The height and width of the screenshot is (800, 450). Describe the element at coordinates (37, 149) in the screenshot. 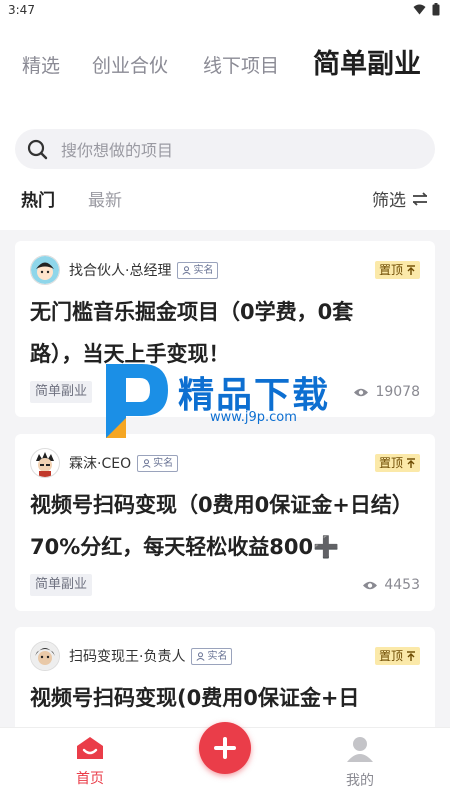

I see `search-icon` at that location.